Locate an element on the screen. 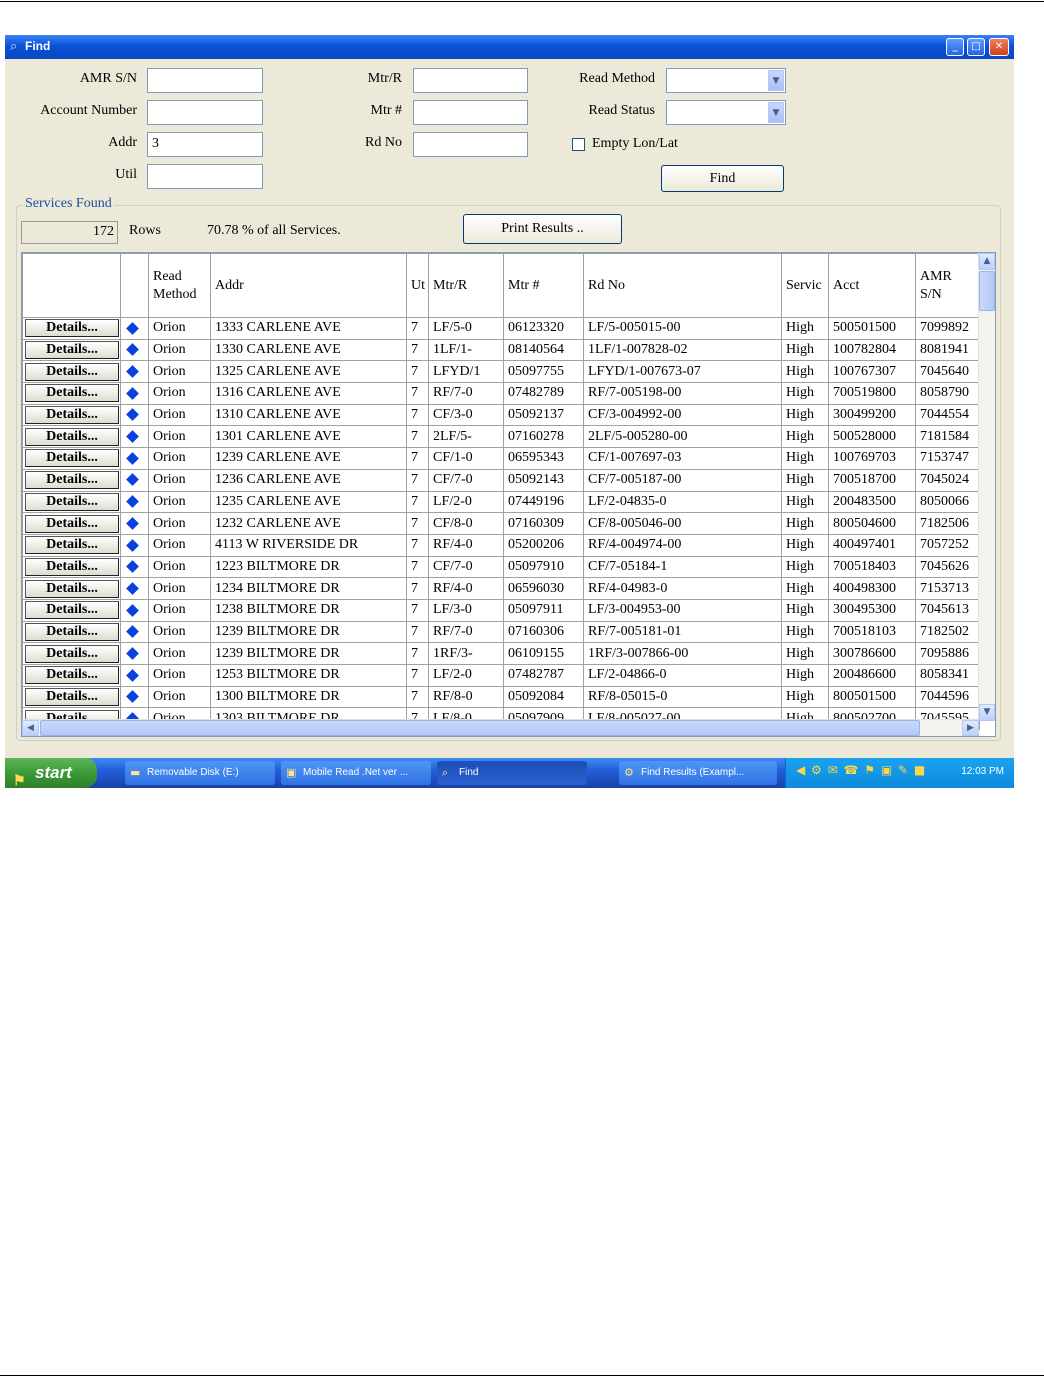 This screenshot has height=1377, width=1044. mtr-no-cell: 07160309 is located at coordinates (543, 523).